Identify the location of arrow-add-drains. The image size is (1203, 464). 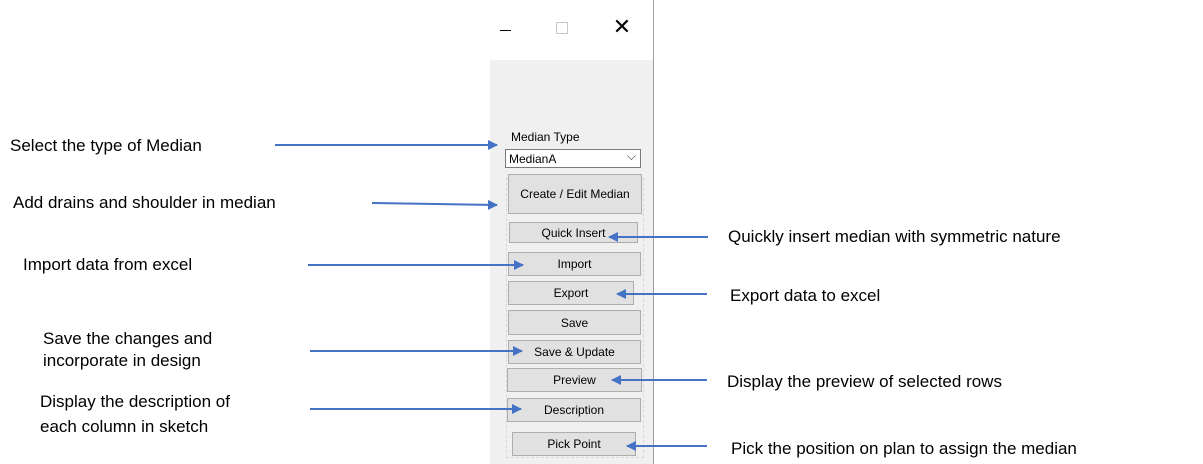
(434, 204).